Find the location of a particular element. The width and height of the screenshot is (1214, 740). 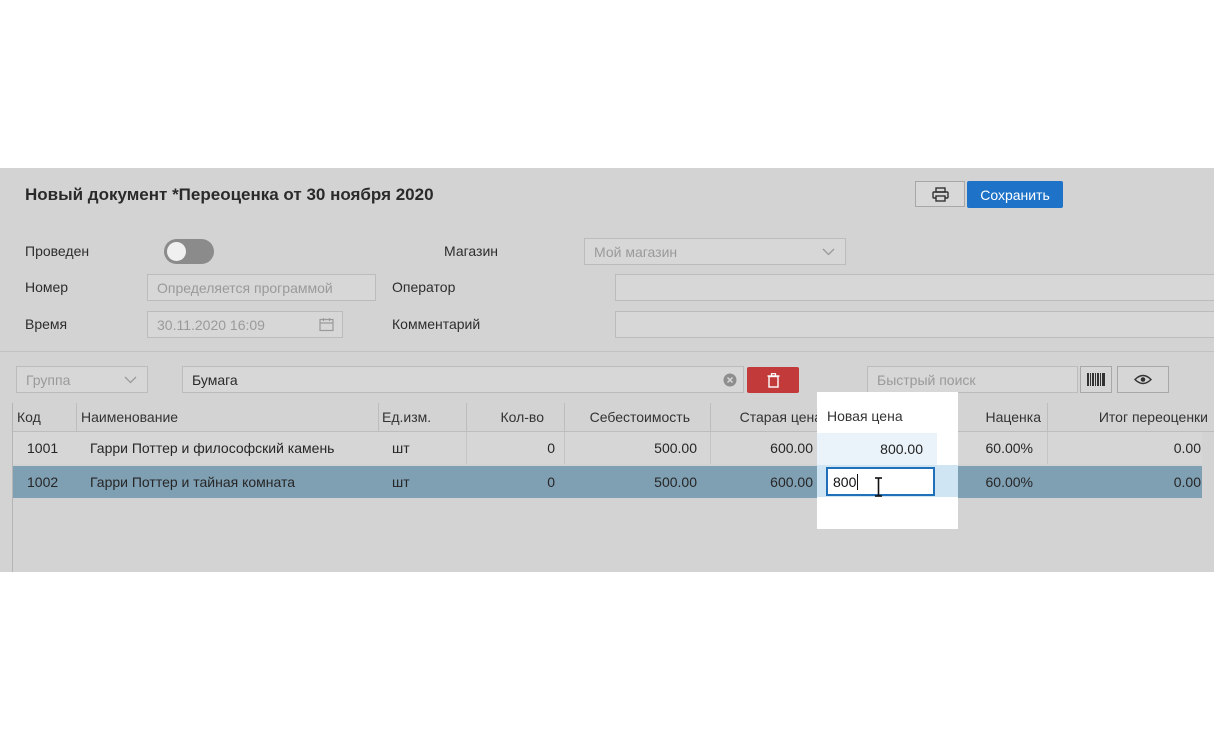

column-header-cost: Себестоимость is located at coordinates (638, 417).